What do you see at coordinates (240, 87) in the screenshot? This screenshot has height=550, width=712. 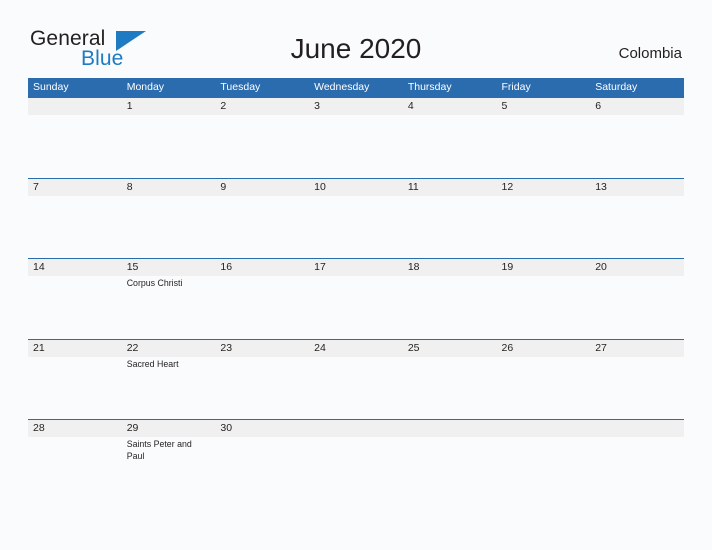 I see `weekday-header-tuesday: Tuesday` at bounding box center [240, 87].